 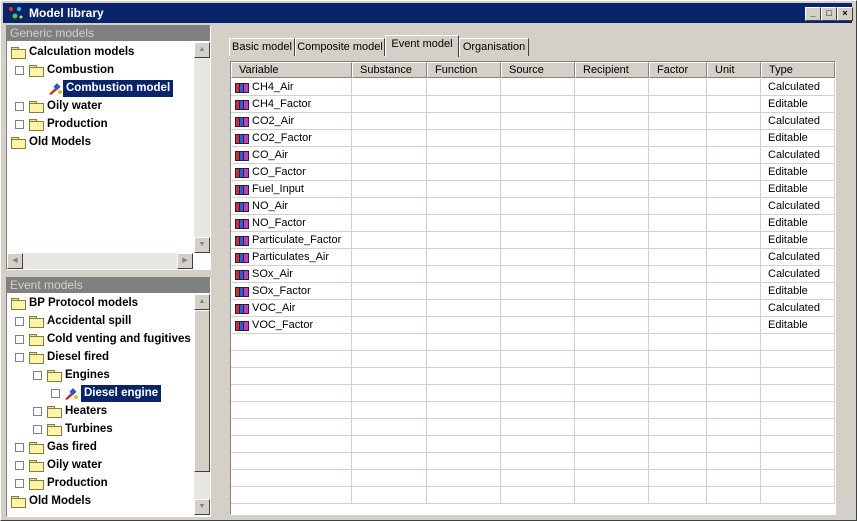 What do you see at coordinates (202, 391) in the screenshot?
I see `scroll-thumb` at bounding box center [202, 391].